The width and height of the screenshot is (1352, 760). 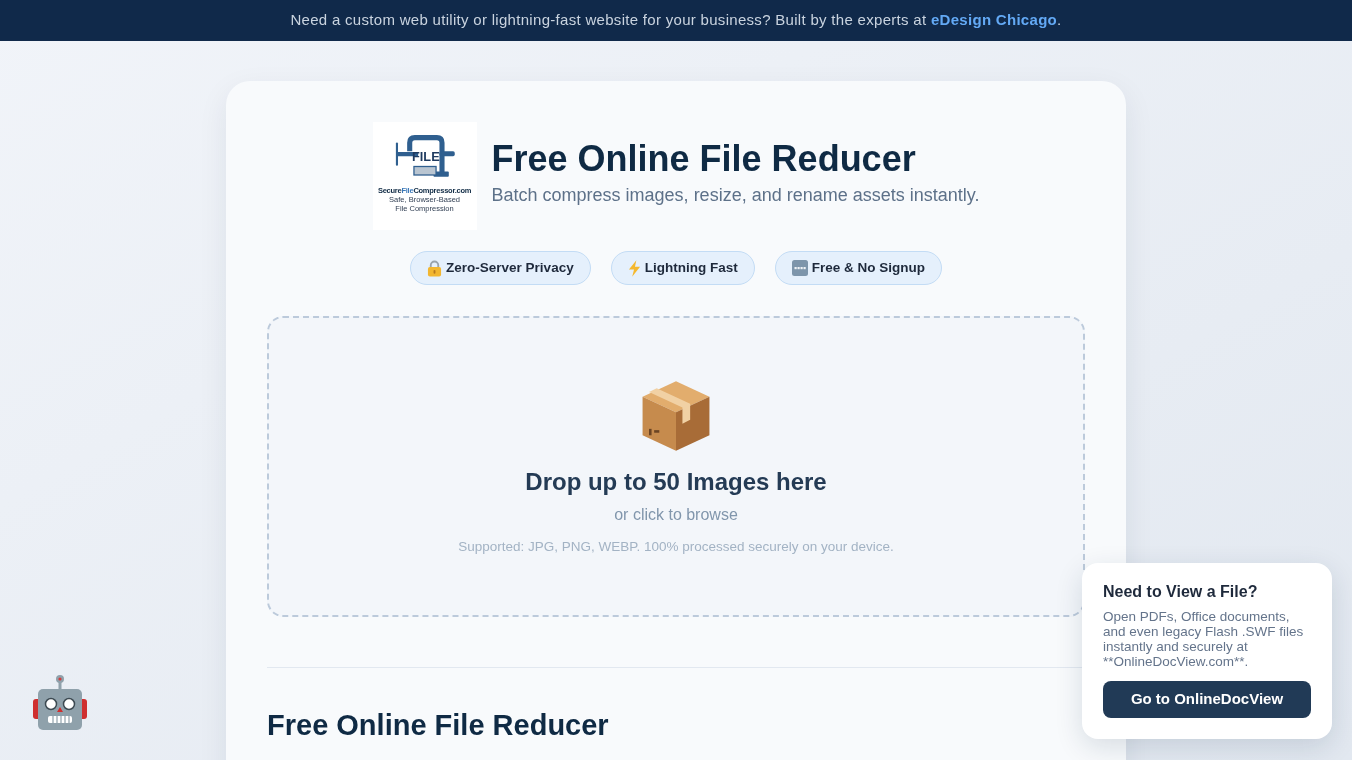 I want to click on go-to-onlinedocview-button: Go to OnlineDocView, so click(x=1207, y=699).